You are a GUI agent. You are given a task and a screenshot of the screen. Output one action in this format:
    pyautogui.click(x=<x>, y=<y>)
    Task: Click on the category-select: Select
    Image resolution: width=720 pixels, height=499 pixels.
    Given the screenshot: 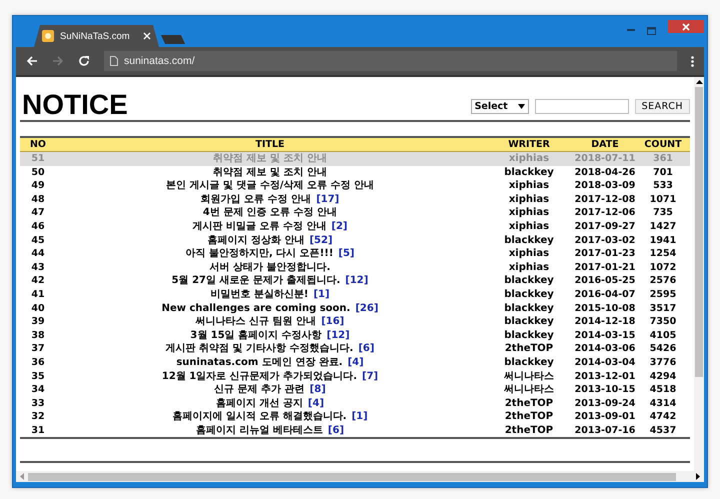 What is the action you would take?
    pyautogui.click(x=499, y=106)
    